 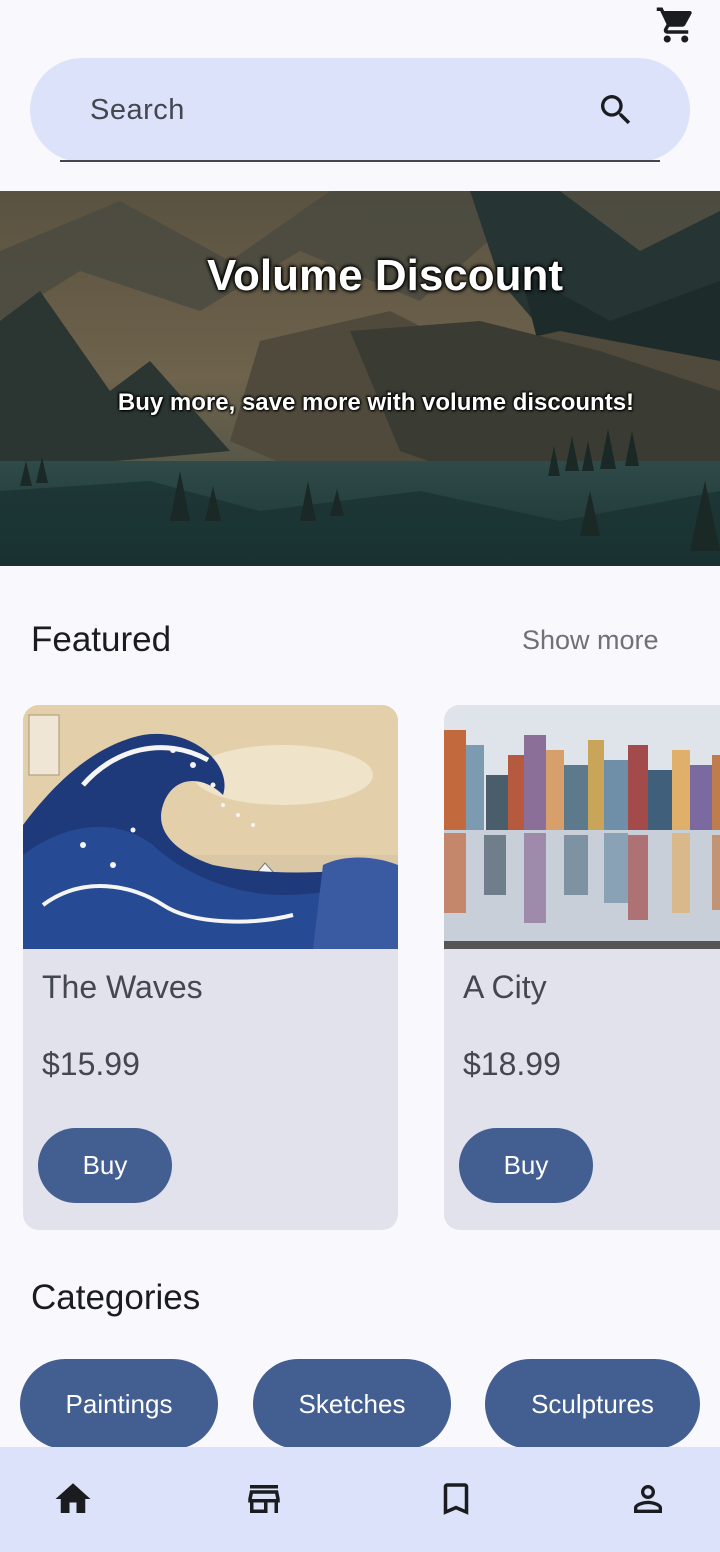 I want to click on search-input: Search, so click(x=137, y=110).